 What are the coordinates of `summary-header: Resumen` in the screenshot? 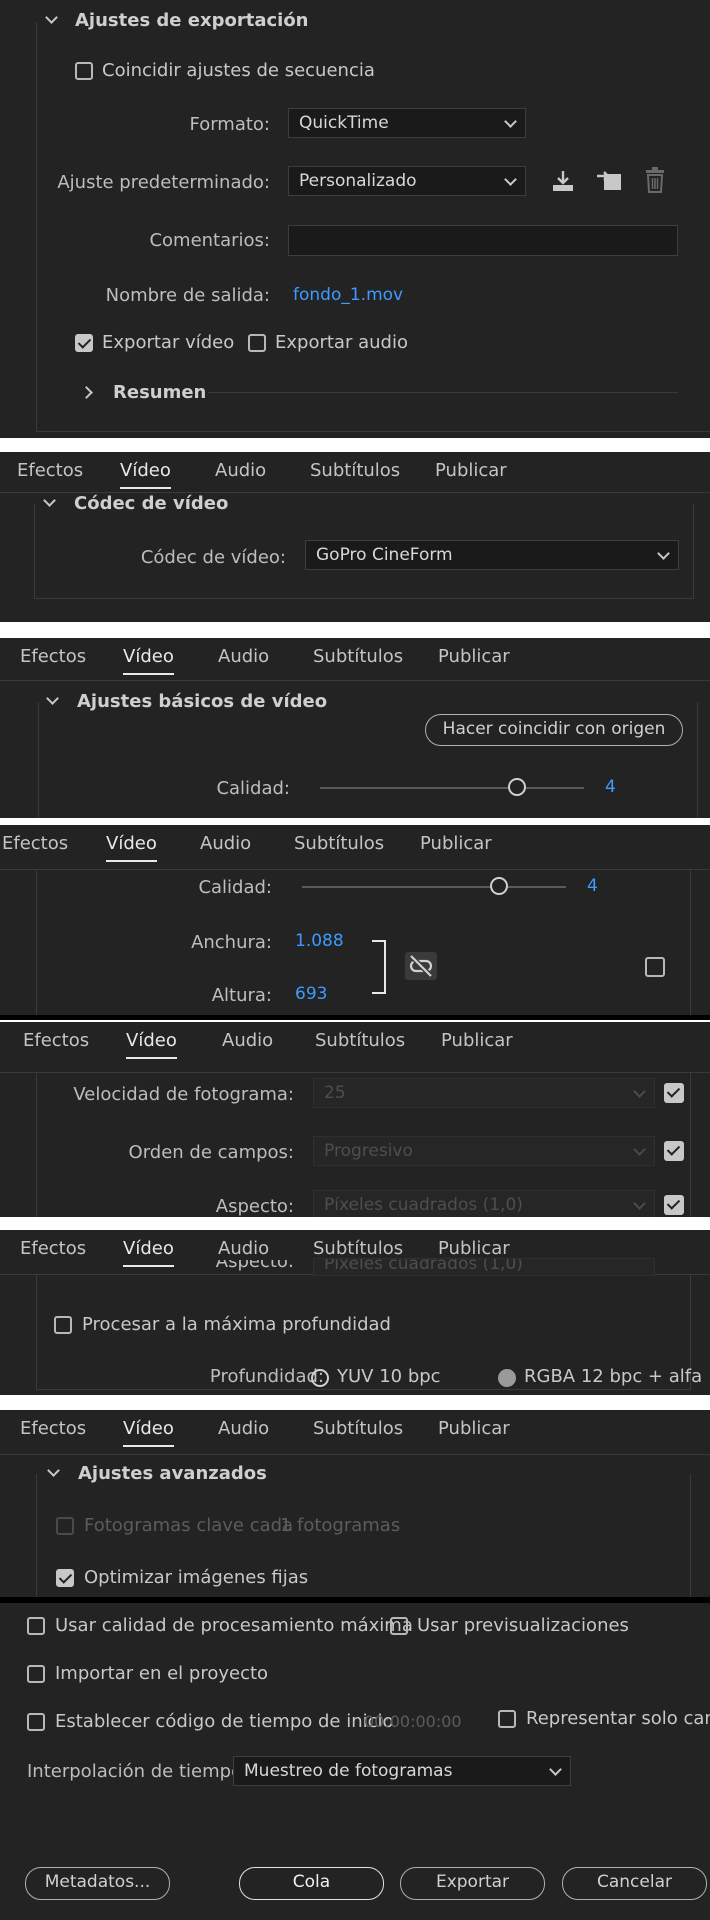 It's located at (159, 392).